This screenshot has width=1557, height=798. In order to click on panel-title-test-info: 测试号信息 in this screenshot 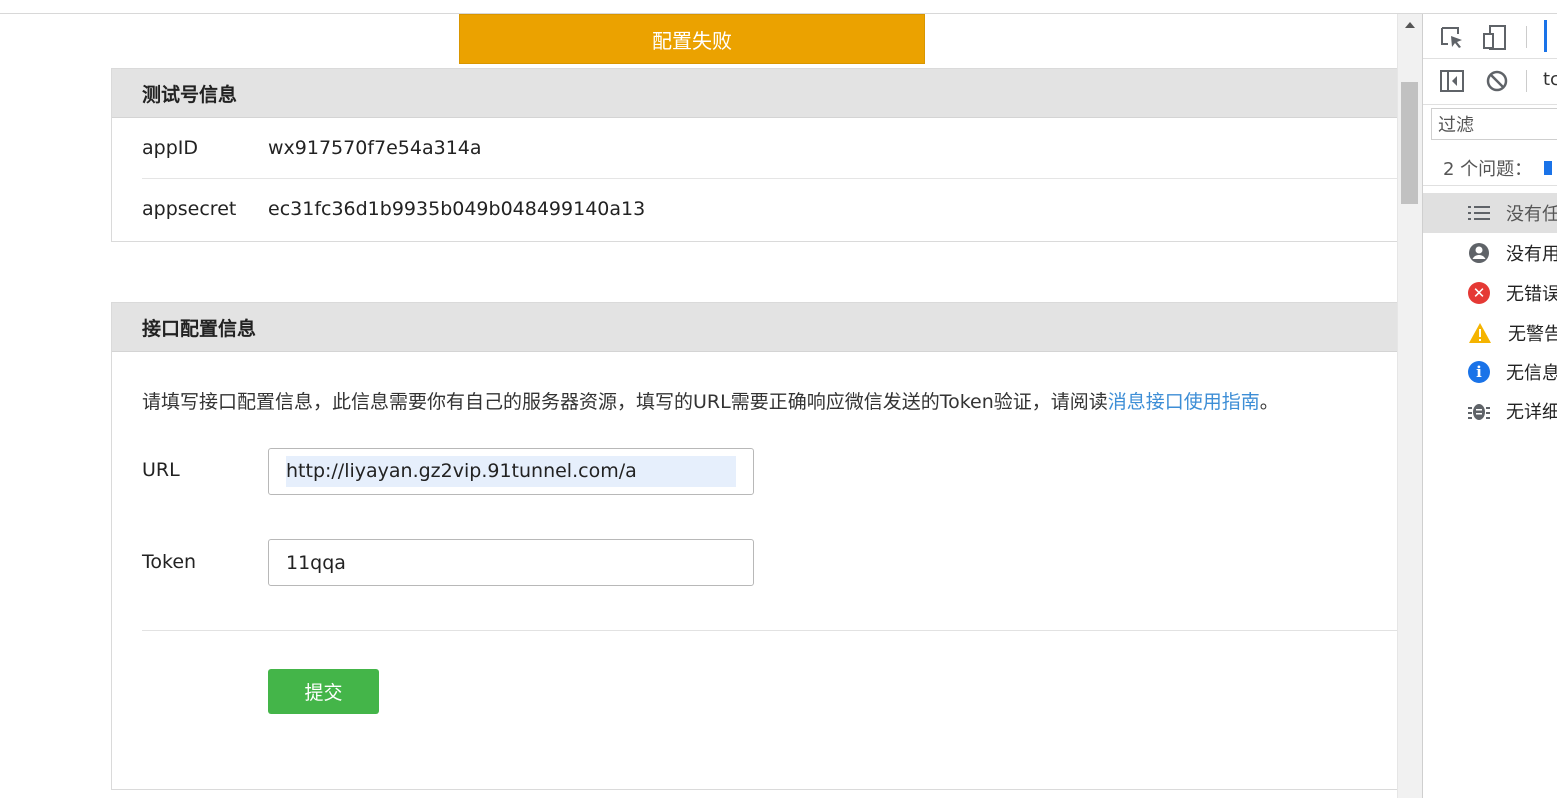, I will do `click(754, 93)`.